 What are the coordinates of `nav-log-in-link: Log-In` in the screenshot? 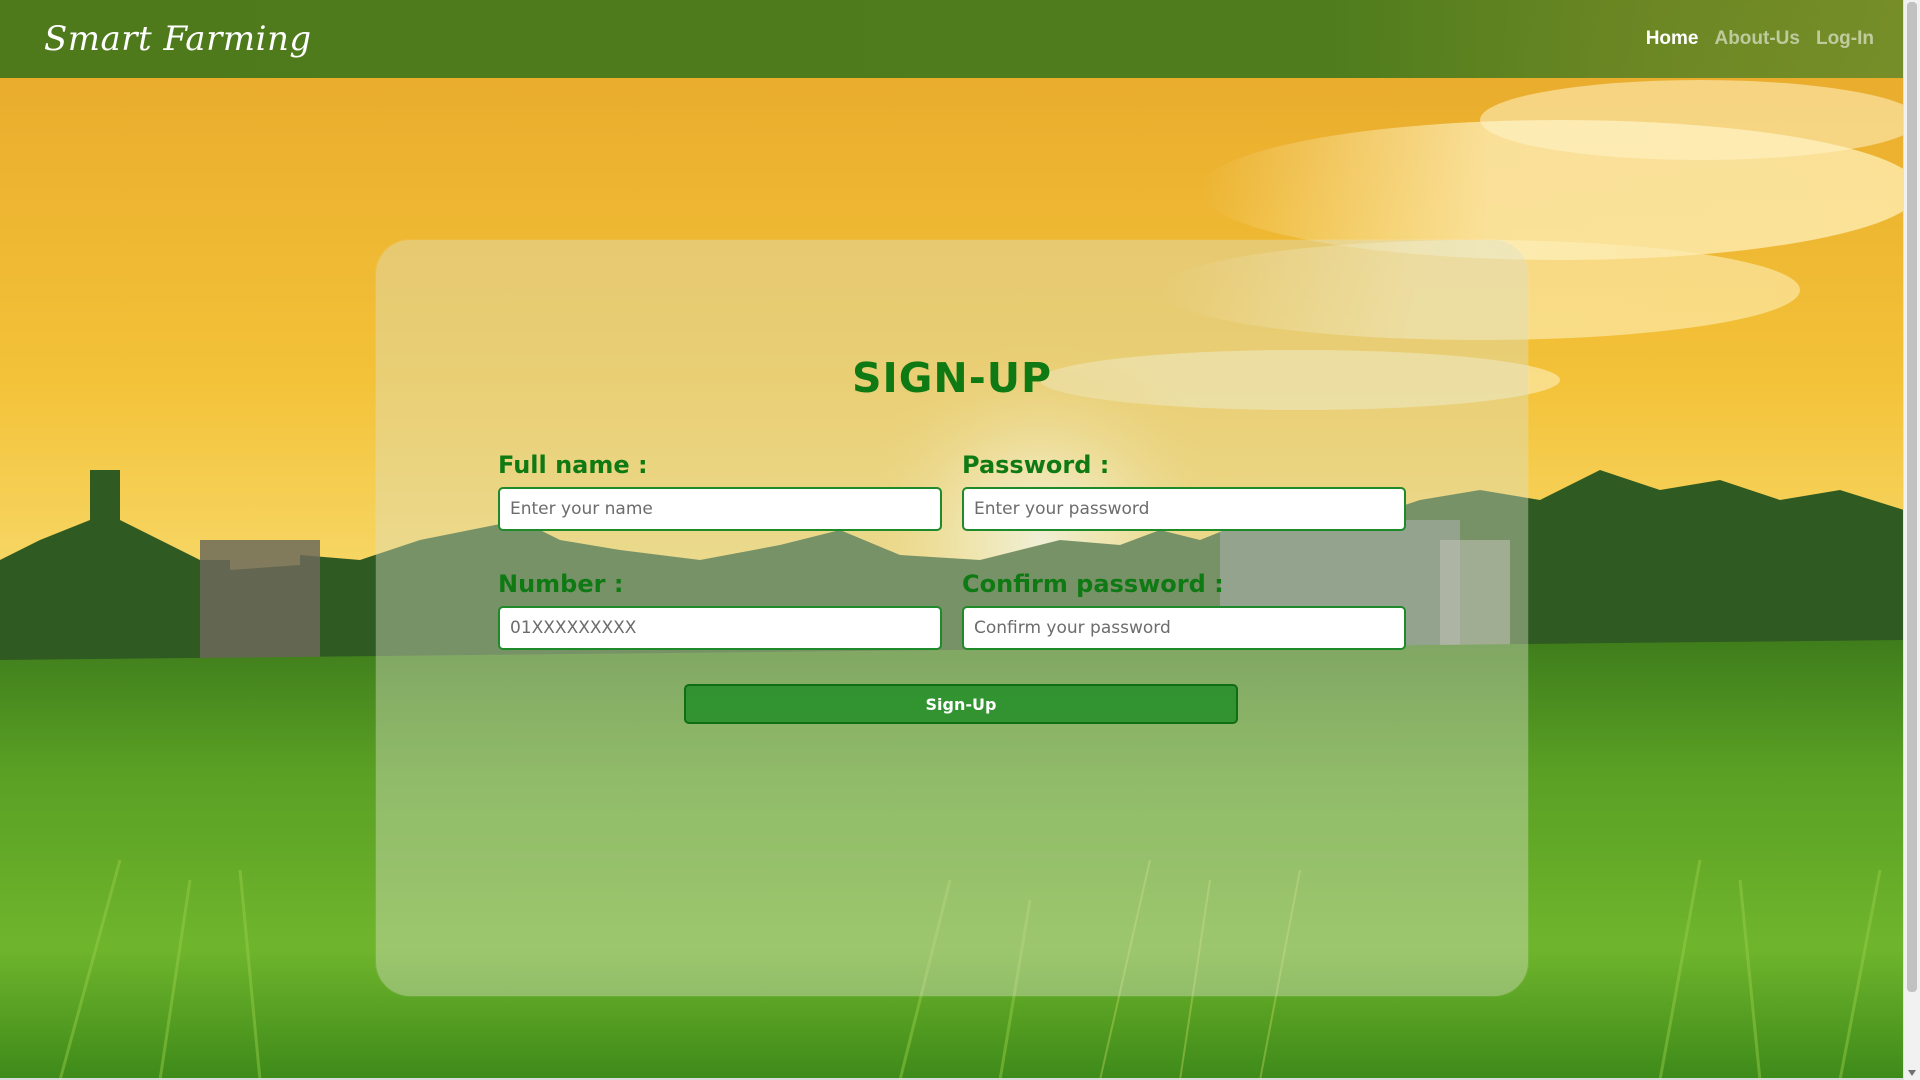 It's located at (1845, 39).